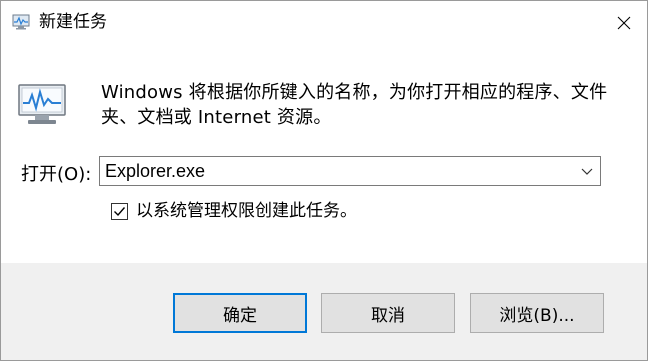  Describe the element at coordinates (73, 22) in the screenshot. I see `window-title: 新建任务` at that location.